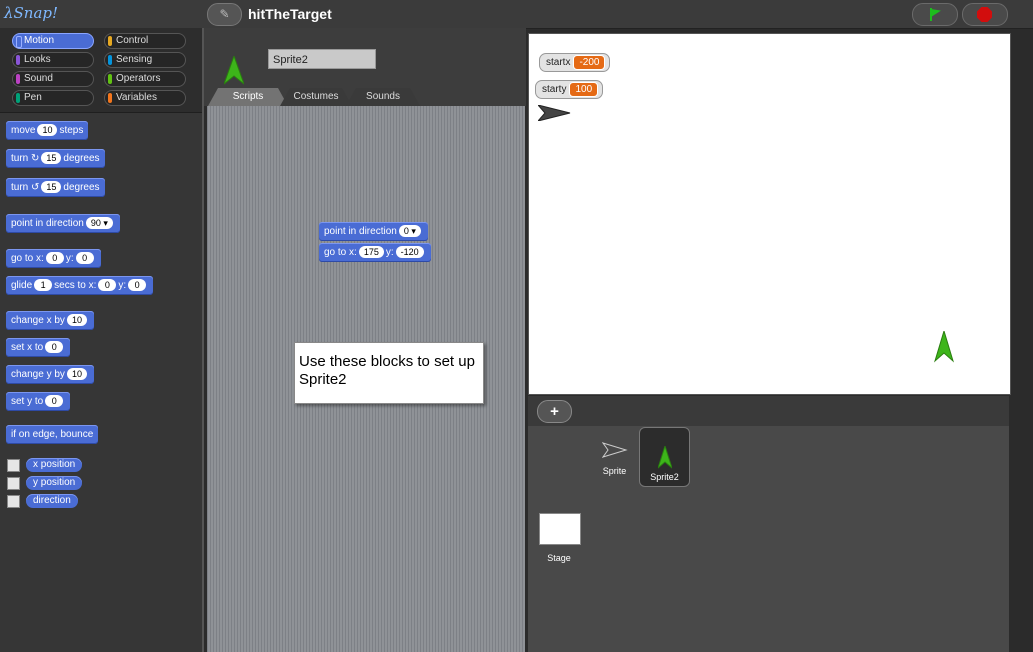 The width and height of the screenshot is (1033, 652). I want to click on top-bar, so click(516, 14).